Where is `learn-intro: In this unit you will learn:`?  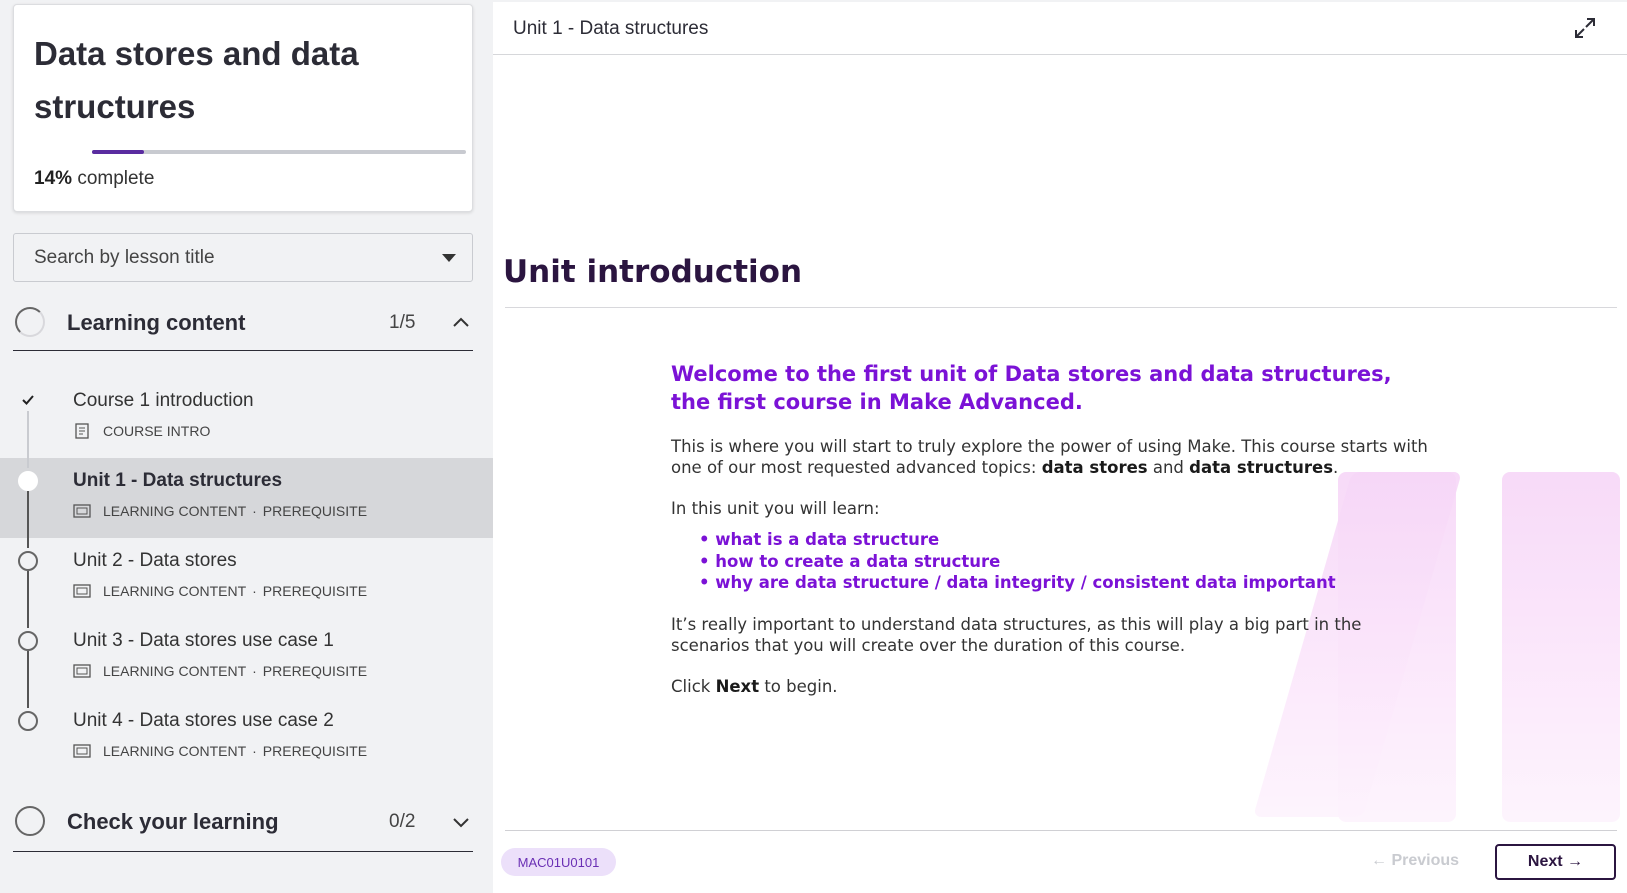
learn-intro: In this unit you will learn: is located at coordinates (775, 508).